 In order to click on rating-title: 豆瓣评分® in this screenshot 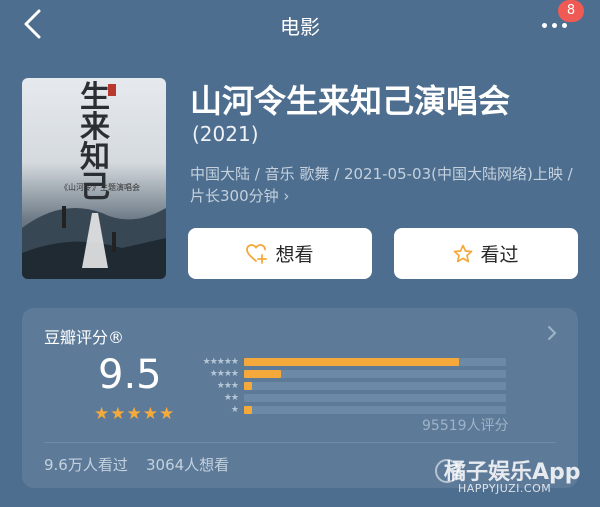, I will do `click(84, 337)`.